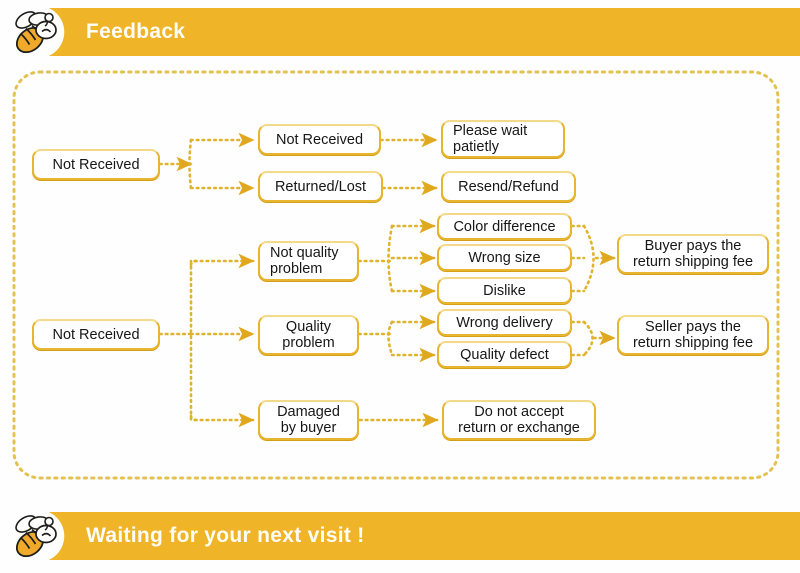 Image resolution: width=800 pixels, height=573 pixels. Describe the element at coordinates (693, 254) in the screenshot. I see `node-buyer-pays-return-shipping-fee: Buyer pays the return shipping fee` at that location.